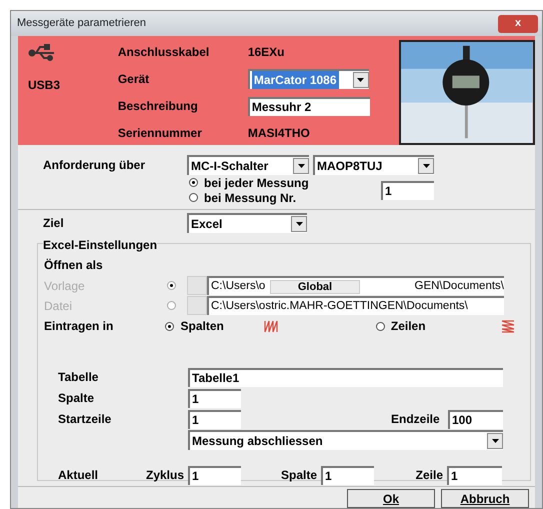 The height and width of the screenshot is (509, 543). I want to click on field-label: Seriennummer, so click(160, 133).